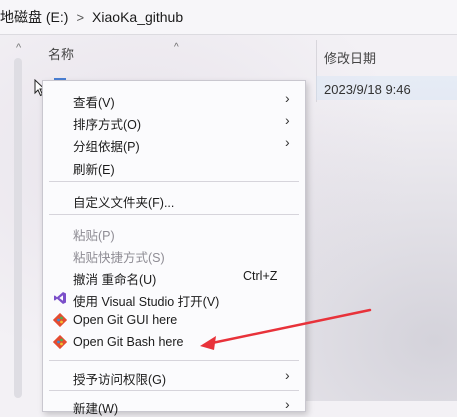 The width and height of the screenshot is (457, 417). What do you see at coordinates (94, 236) in the screenshot?
I see `menu-item-label: 粘贴(P)` at bounding box center [94, 236].